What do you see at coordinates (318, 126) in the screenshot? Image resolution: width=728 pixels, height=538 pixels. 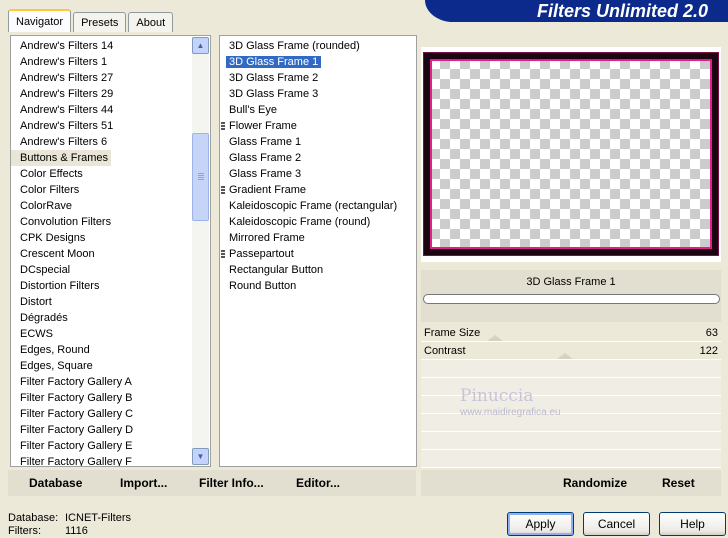 I see `filter-item: Flower Frame` at bounding box center [318, 126].